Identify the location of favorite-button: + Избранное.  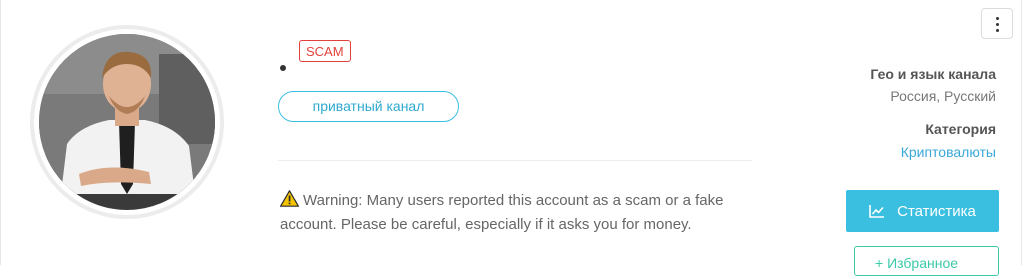
(926, 261).